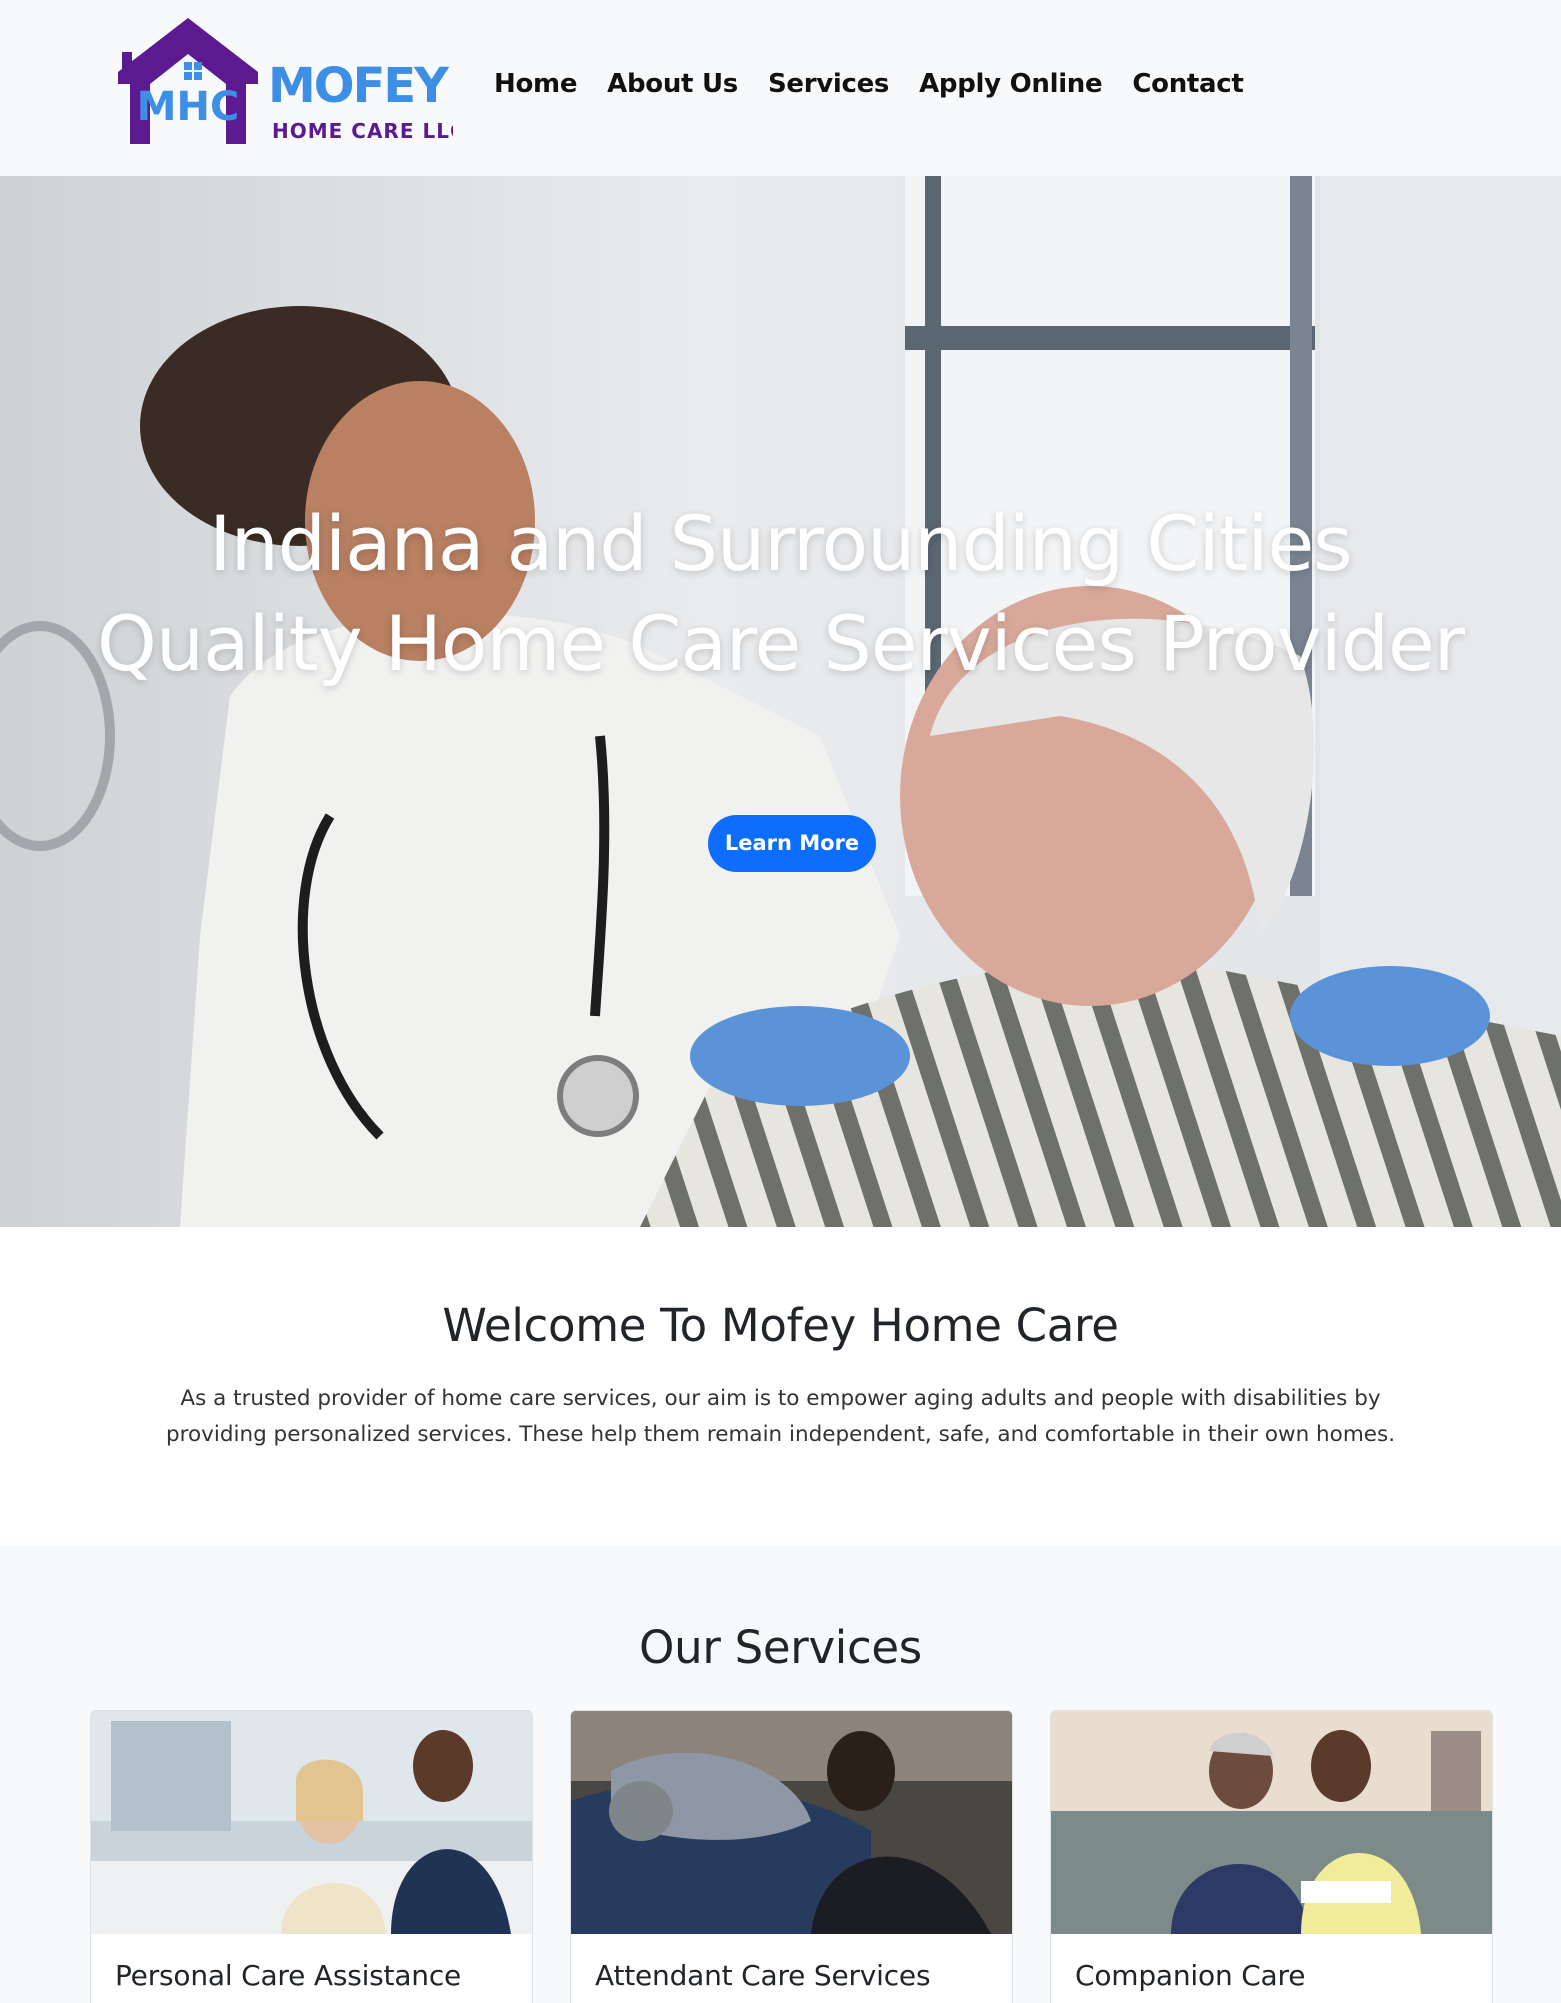 The image size is (1561, 2003). What do you see at coordinates (1271, 1822) in the screenshot?
I see `service-photo-companion-care` at bounding box center [1271, 1822].